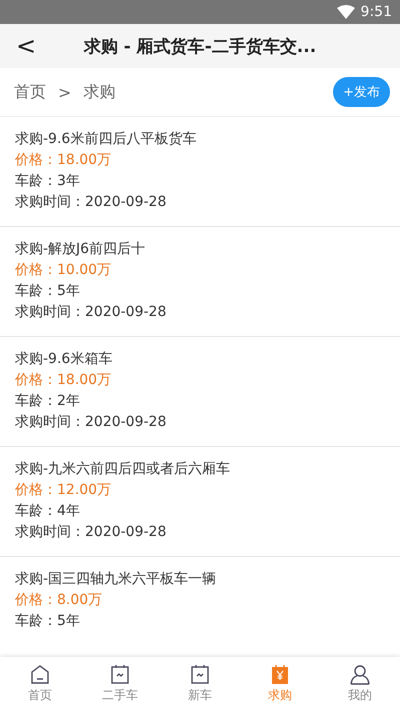  I want to click on home-icon, so click(40, 674).